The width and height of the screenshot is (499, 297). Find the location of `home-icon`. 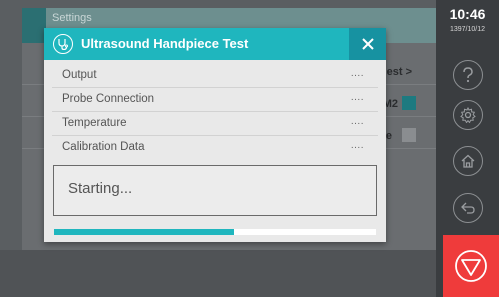

home-icon is located at coordinates (468, 161).